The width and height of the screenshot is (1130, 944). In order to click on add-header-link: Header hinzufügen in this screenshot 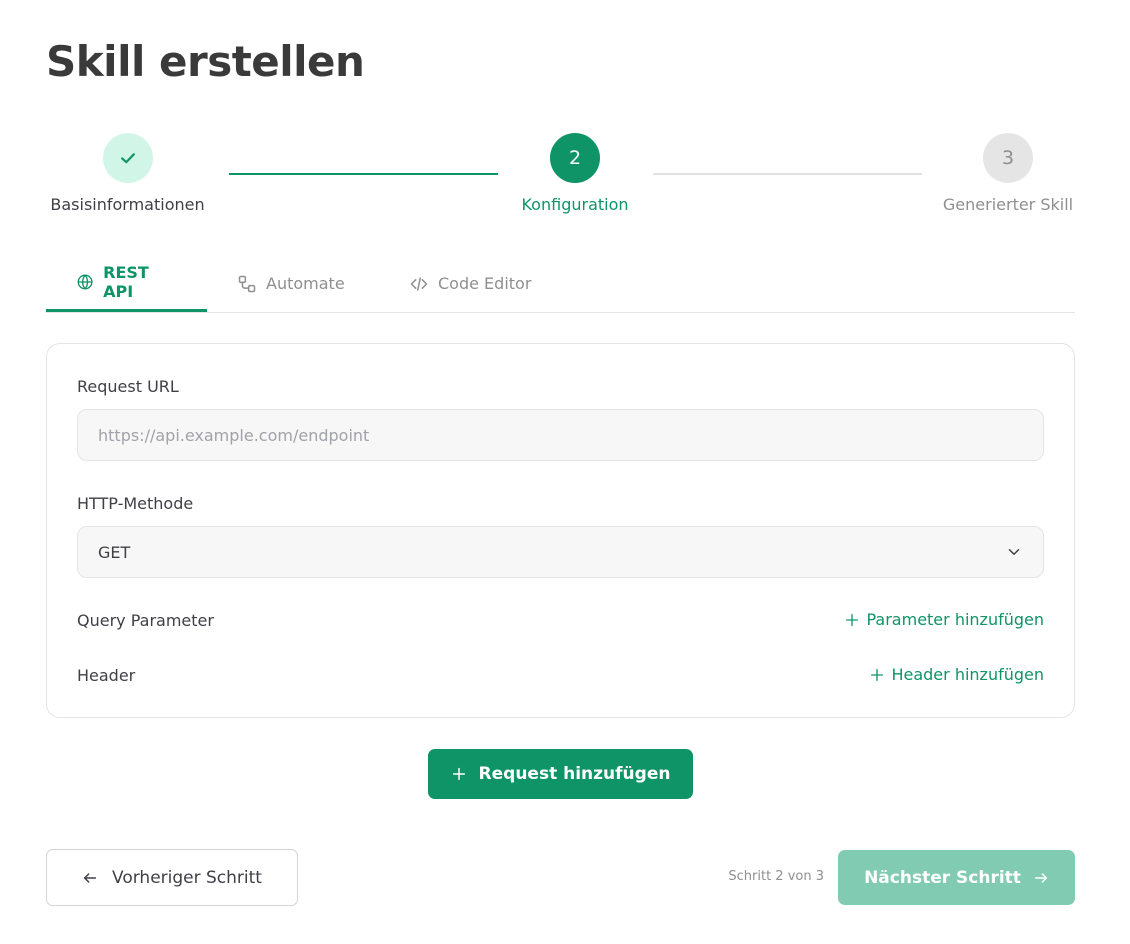, I will do `click(956, 674)`.